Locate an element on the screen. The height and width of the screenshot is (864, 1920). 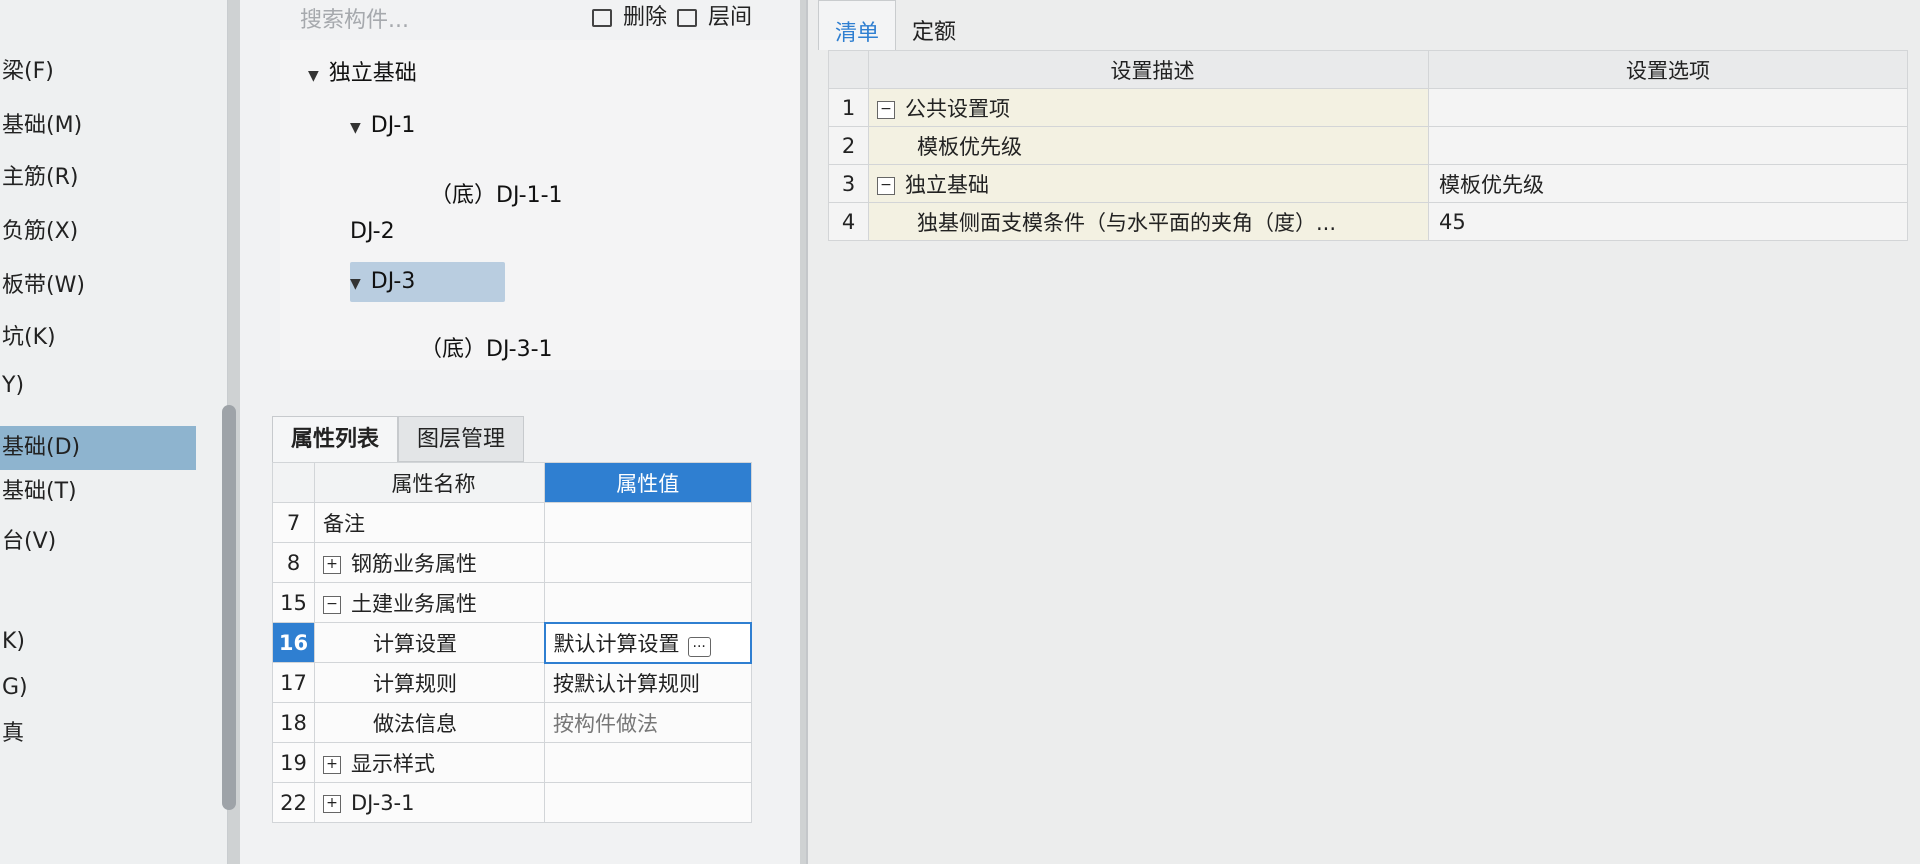
property-value-cell: 按构件做法 is located at coordinates (648, 722).